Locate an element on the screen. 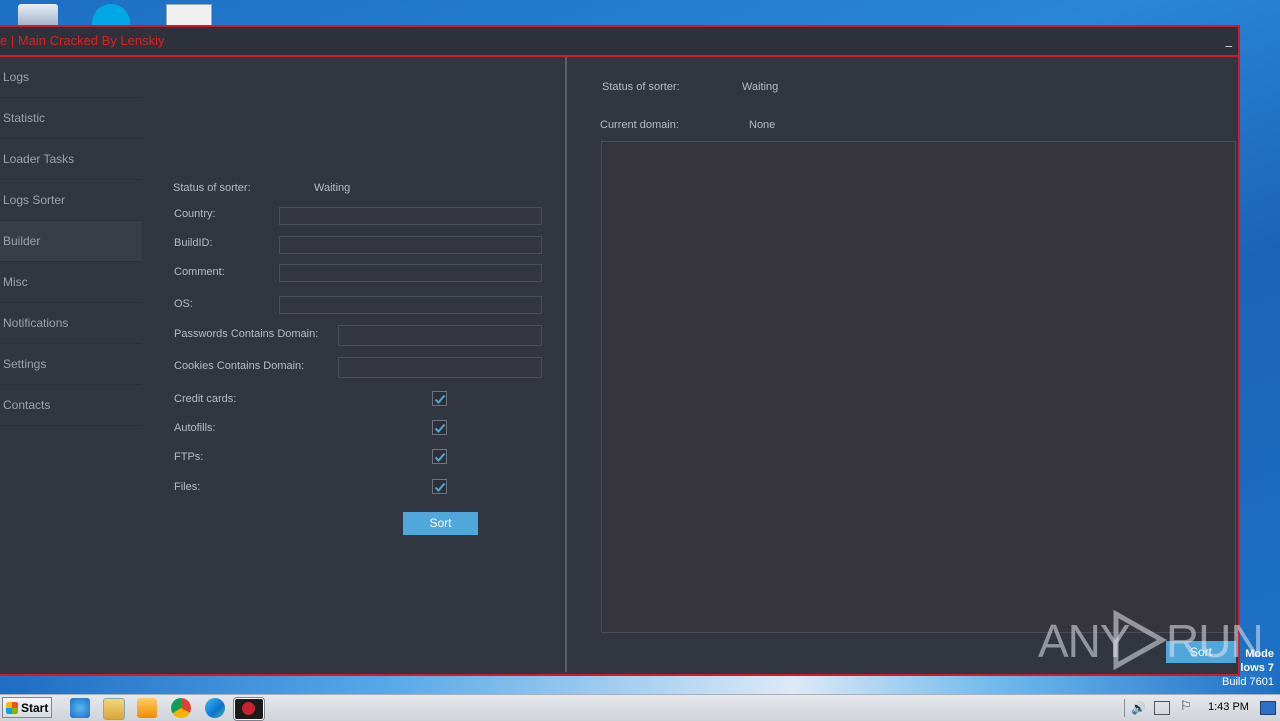 This screenshot has width=1280, height=721. credit-cards-checkbox is located at coordinates (439, 398).